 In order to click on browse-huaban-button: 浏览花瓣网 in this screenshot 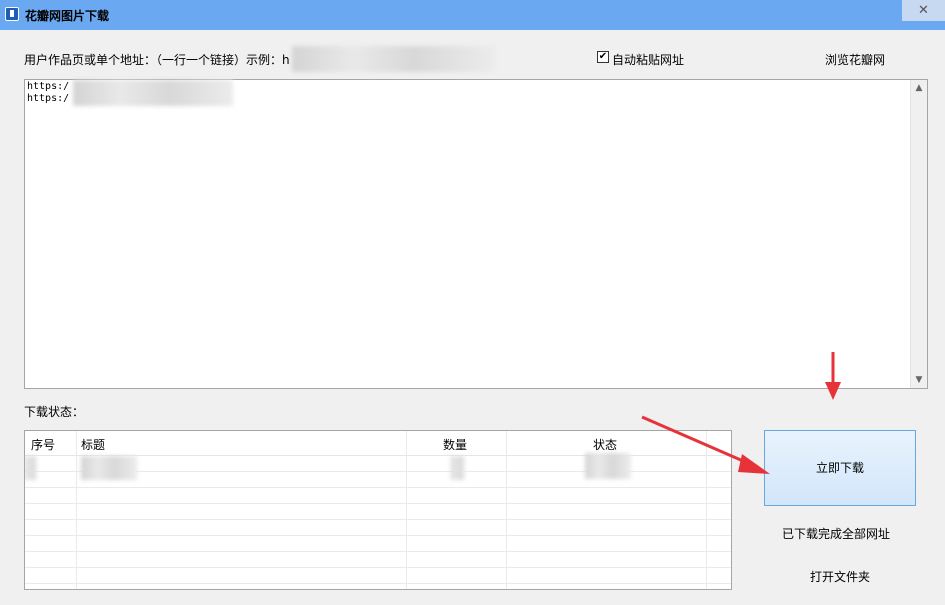, I will do `click(855, 59)`.